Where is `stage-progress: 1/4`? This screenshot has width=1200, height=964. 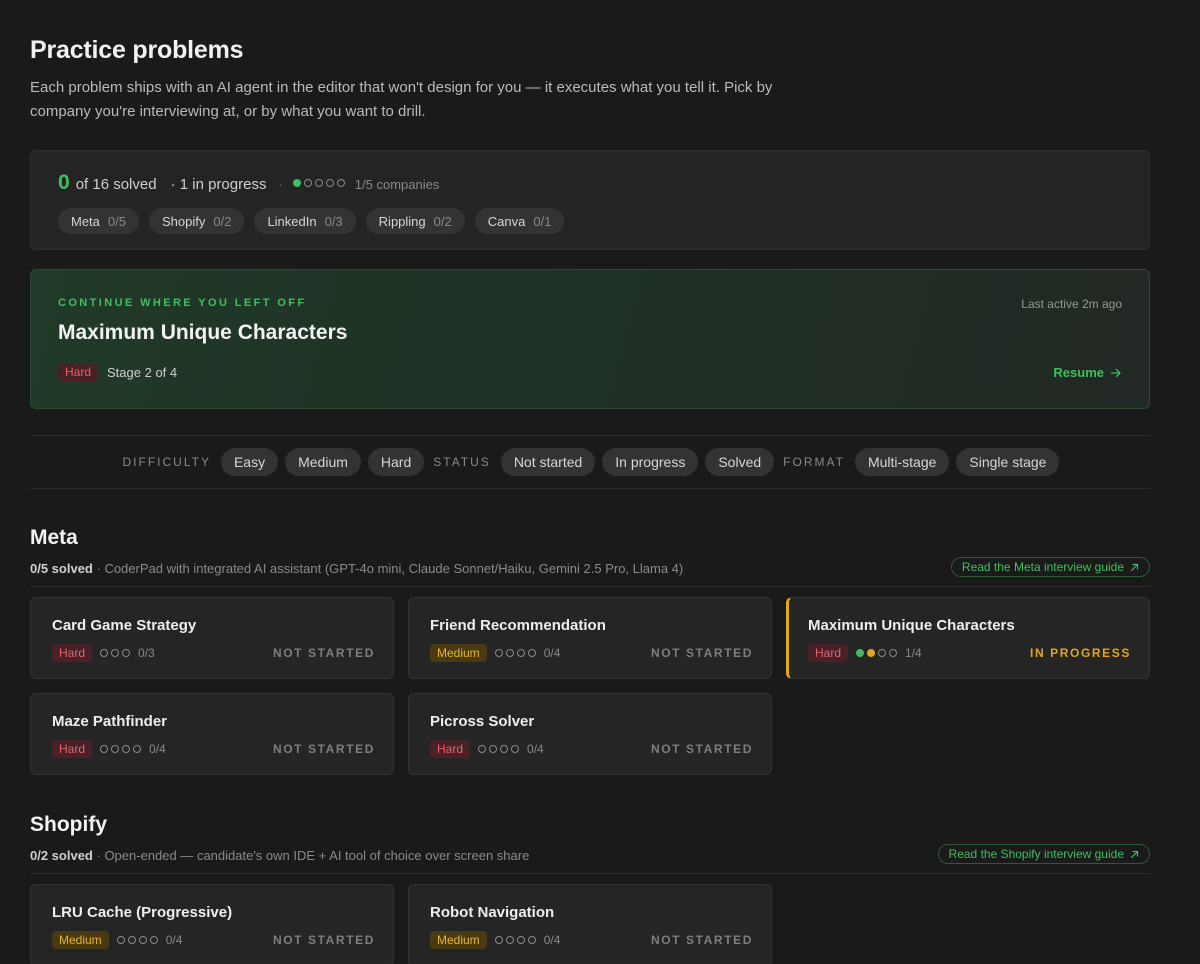
stage-progress: 1/4 is located at coordinates (913, 653).